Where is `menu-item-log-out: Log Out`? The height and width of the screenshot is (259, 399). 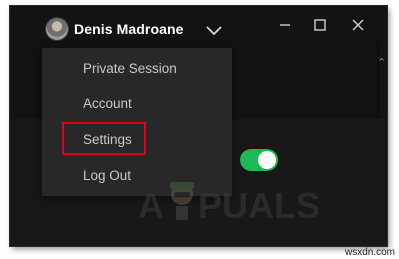 menu-item-log-out: Log Out is located at coordinates (107, 175).